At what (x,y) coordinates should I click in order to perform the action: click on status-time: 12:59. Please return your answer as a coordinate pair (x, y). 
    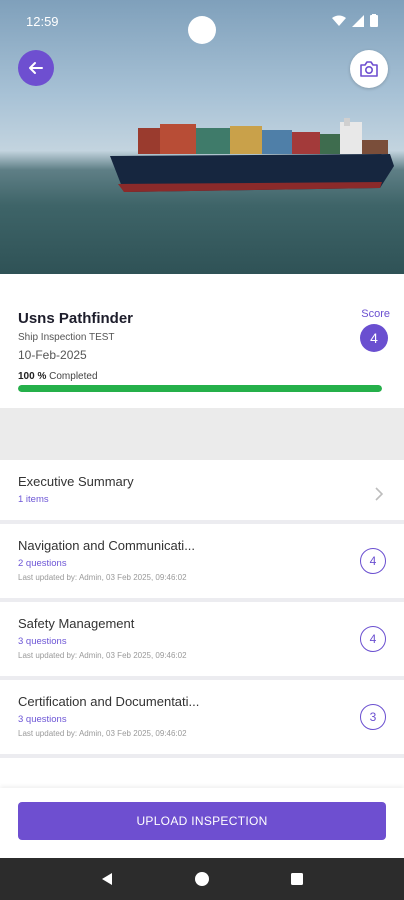
    Looking at the image, I should click on (42, 21).